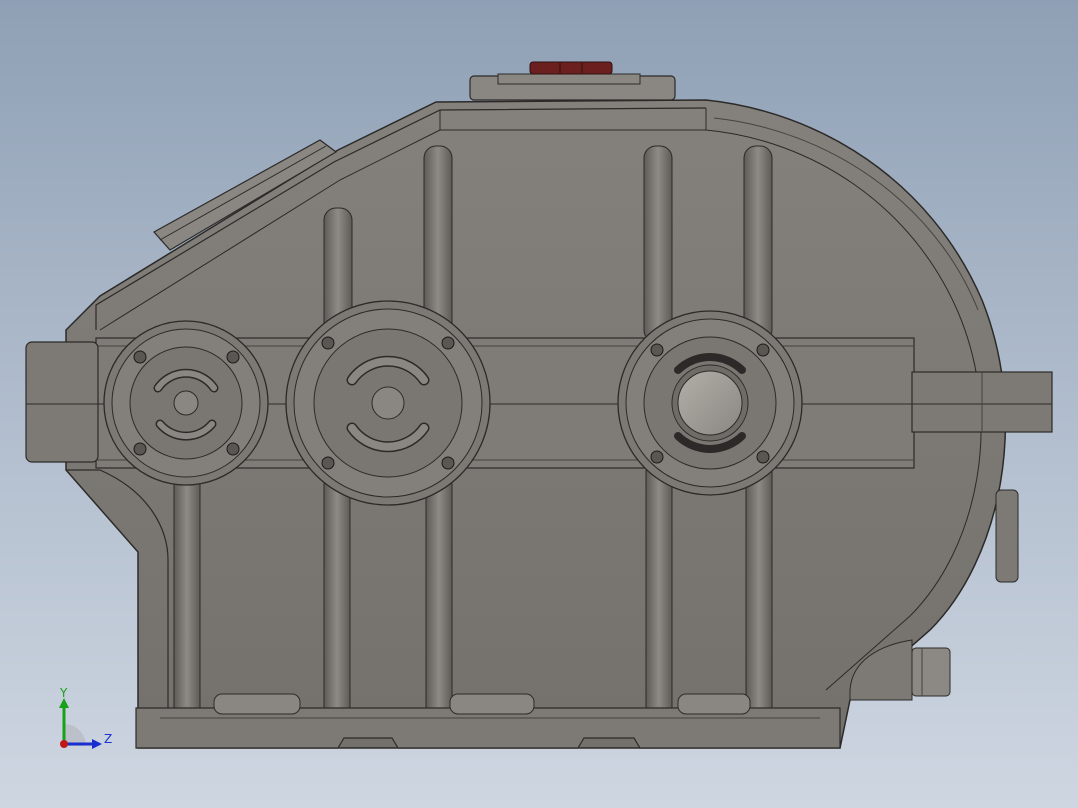 This screenshot has height=808, width=1078. What do you see at coordinates (571, 68) in the screenshot?
I see `breather-cap` at bounding box center [571, 68].